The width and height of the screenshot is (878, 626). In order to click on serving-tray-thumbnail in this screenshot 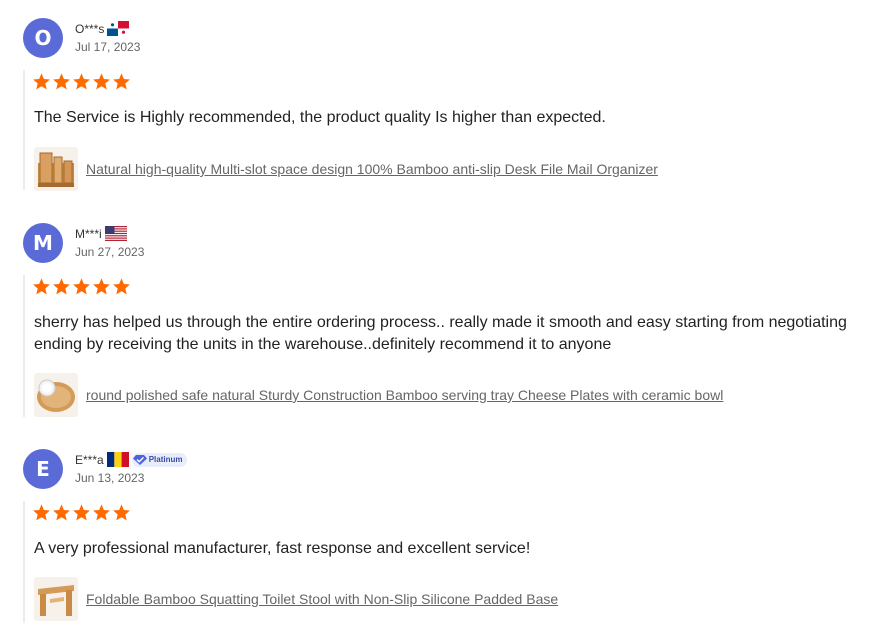, I will do `click(56, 395)`.